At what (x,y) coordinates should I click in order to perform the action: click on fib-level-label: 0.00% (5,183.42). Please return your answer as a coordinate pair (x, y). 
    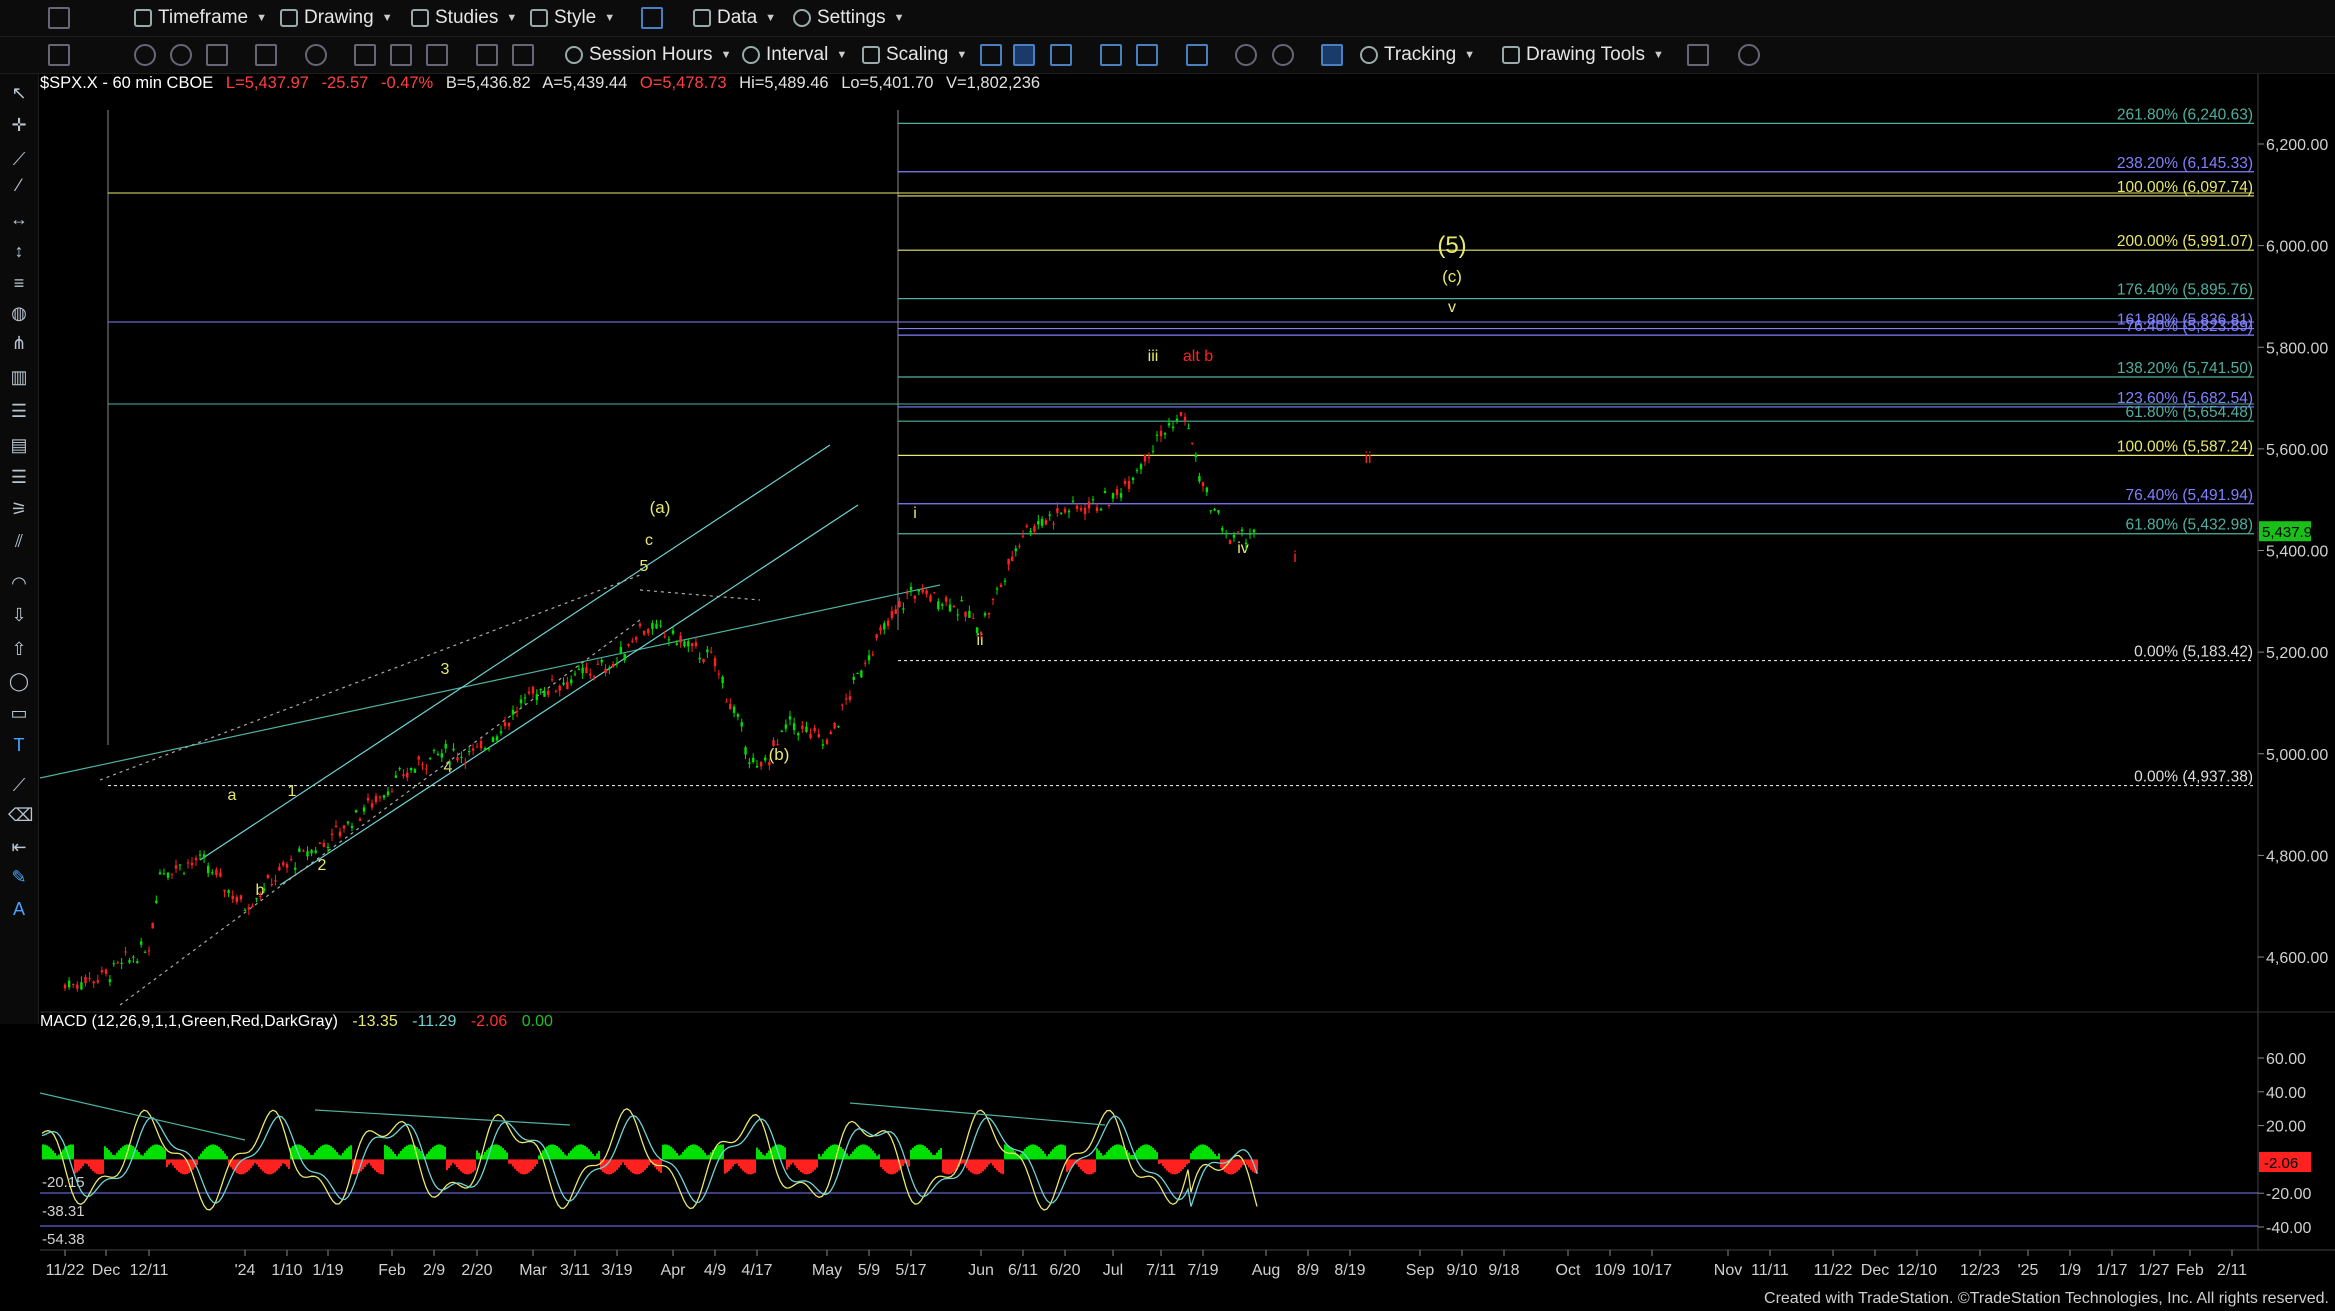
    Looking at the image, I should click on (2193, 652).